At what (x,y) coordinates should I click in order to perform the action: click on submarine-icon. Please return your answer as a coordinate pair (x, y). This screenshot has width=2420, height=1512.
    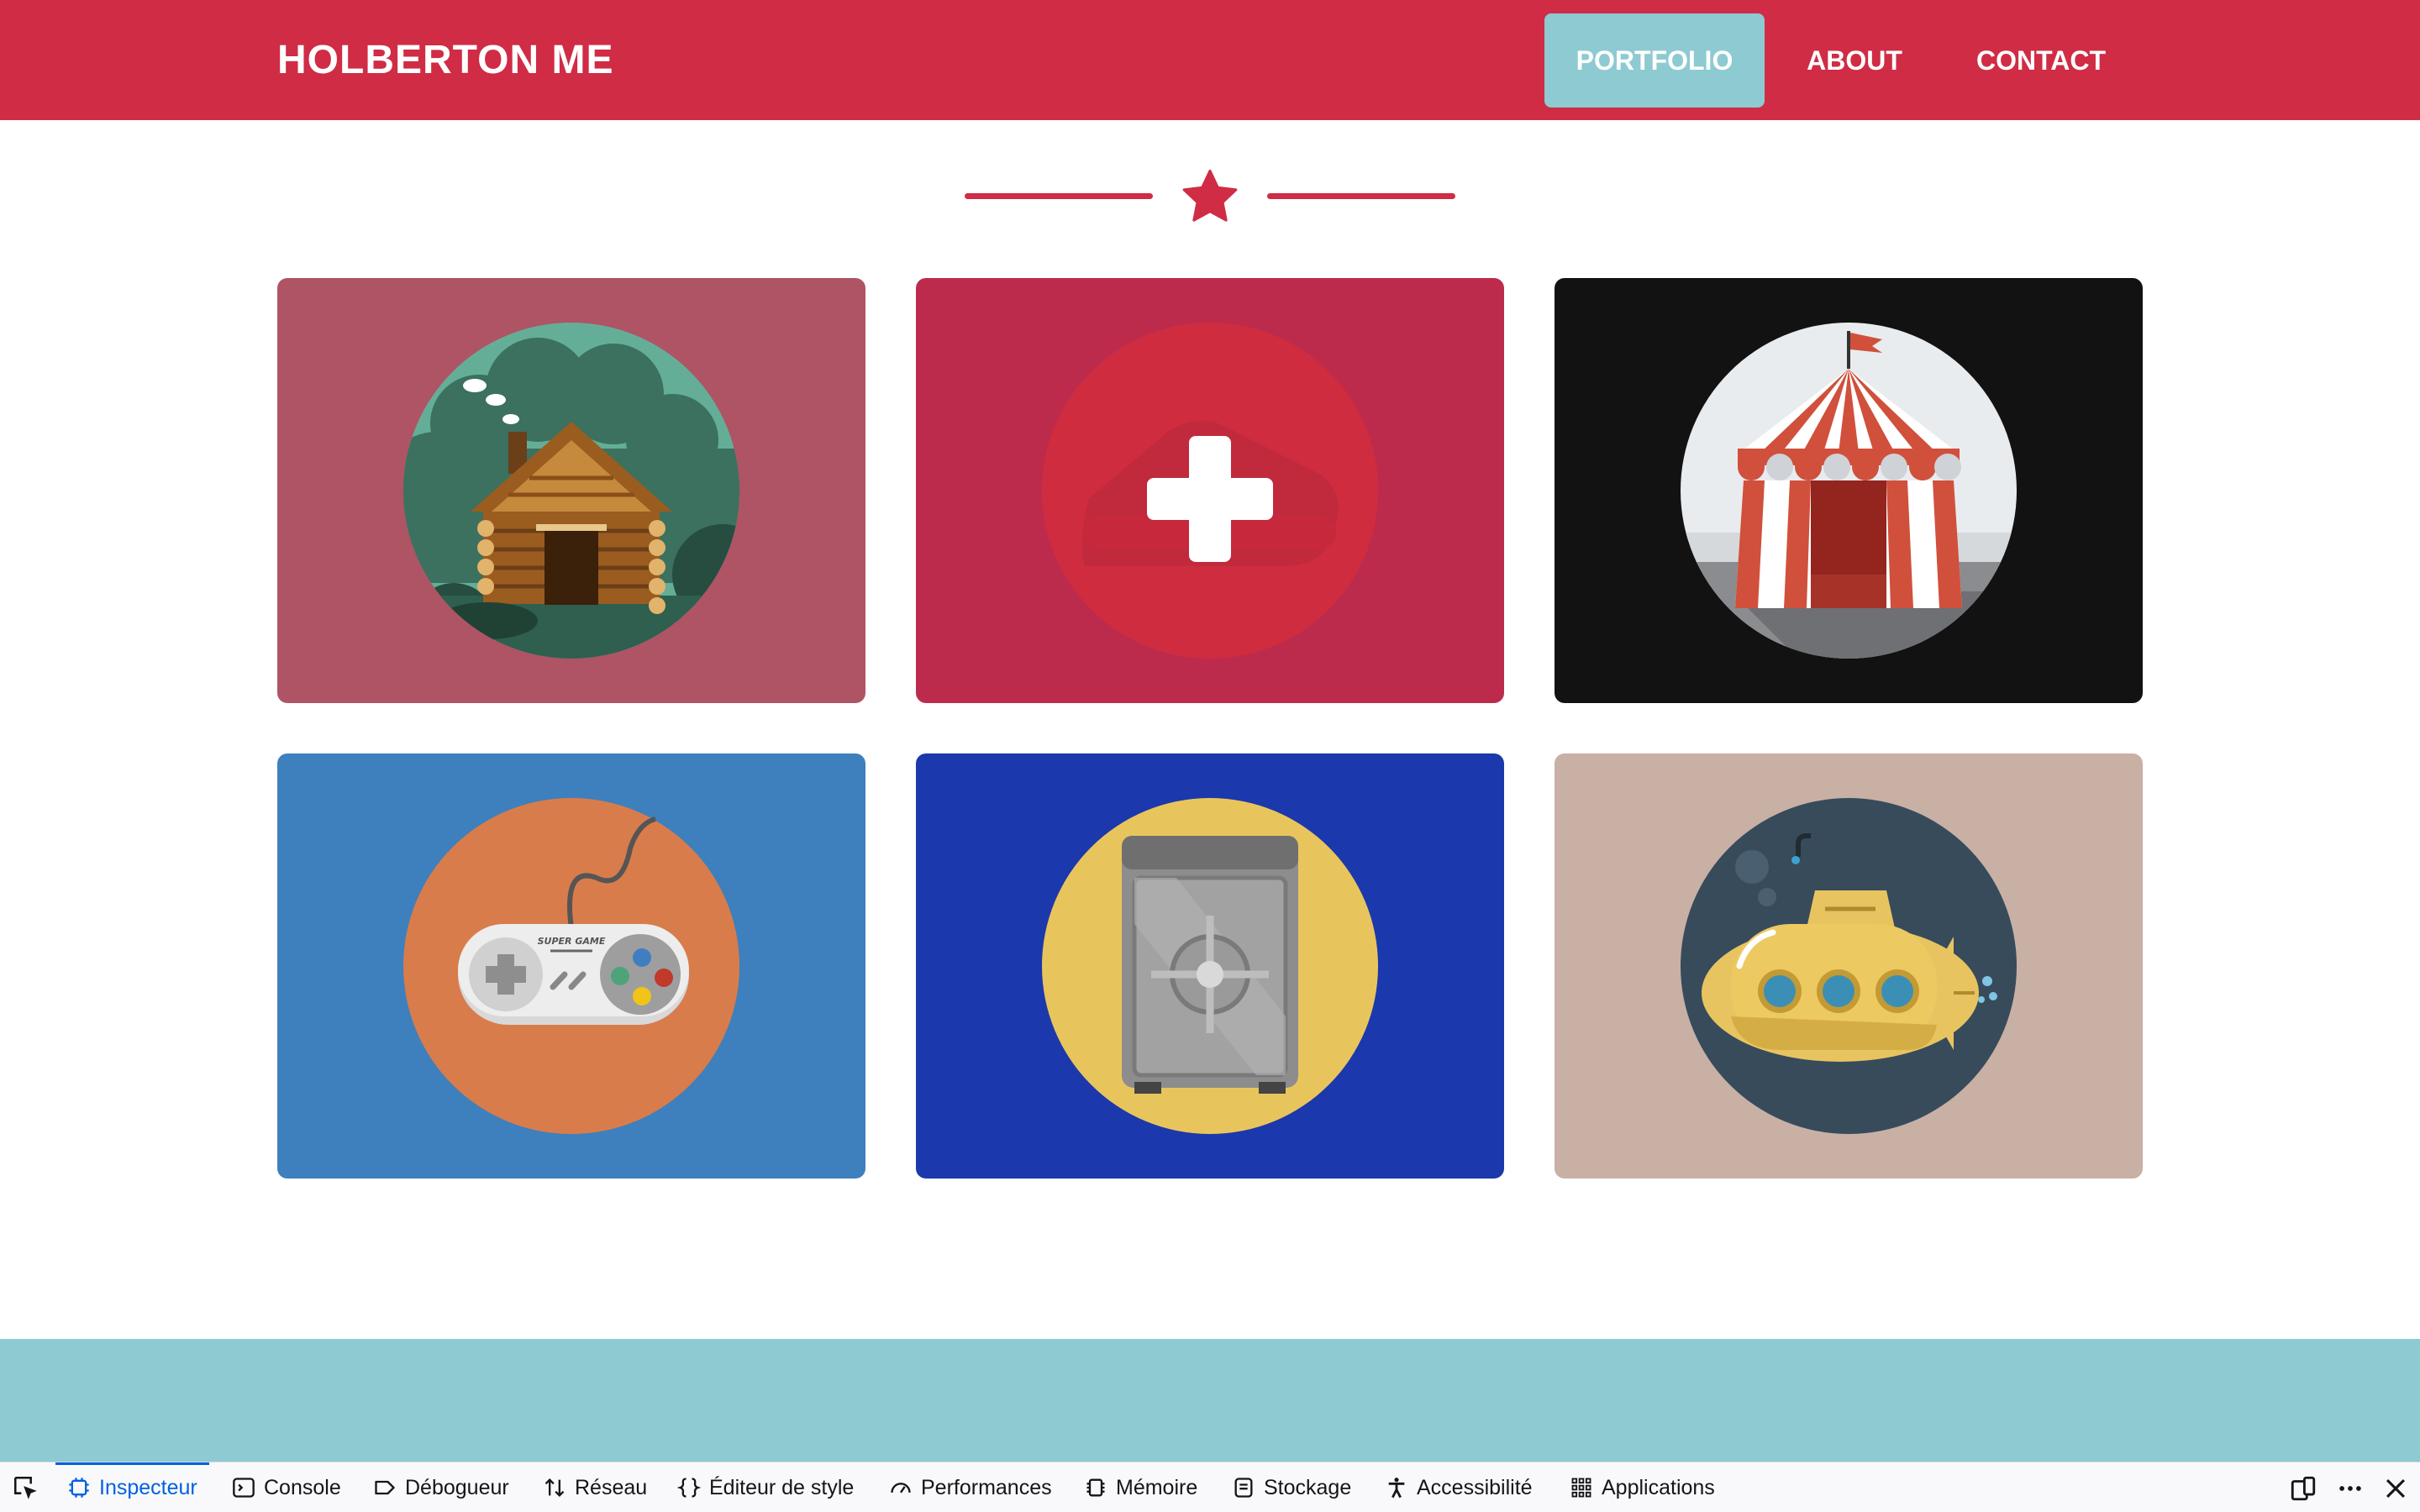
    Looking at the image, I should click on (1849, 966).